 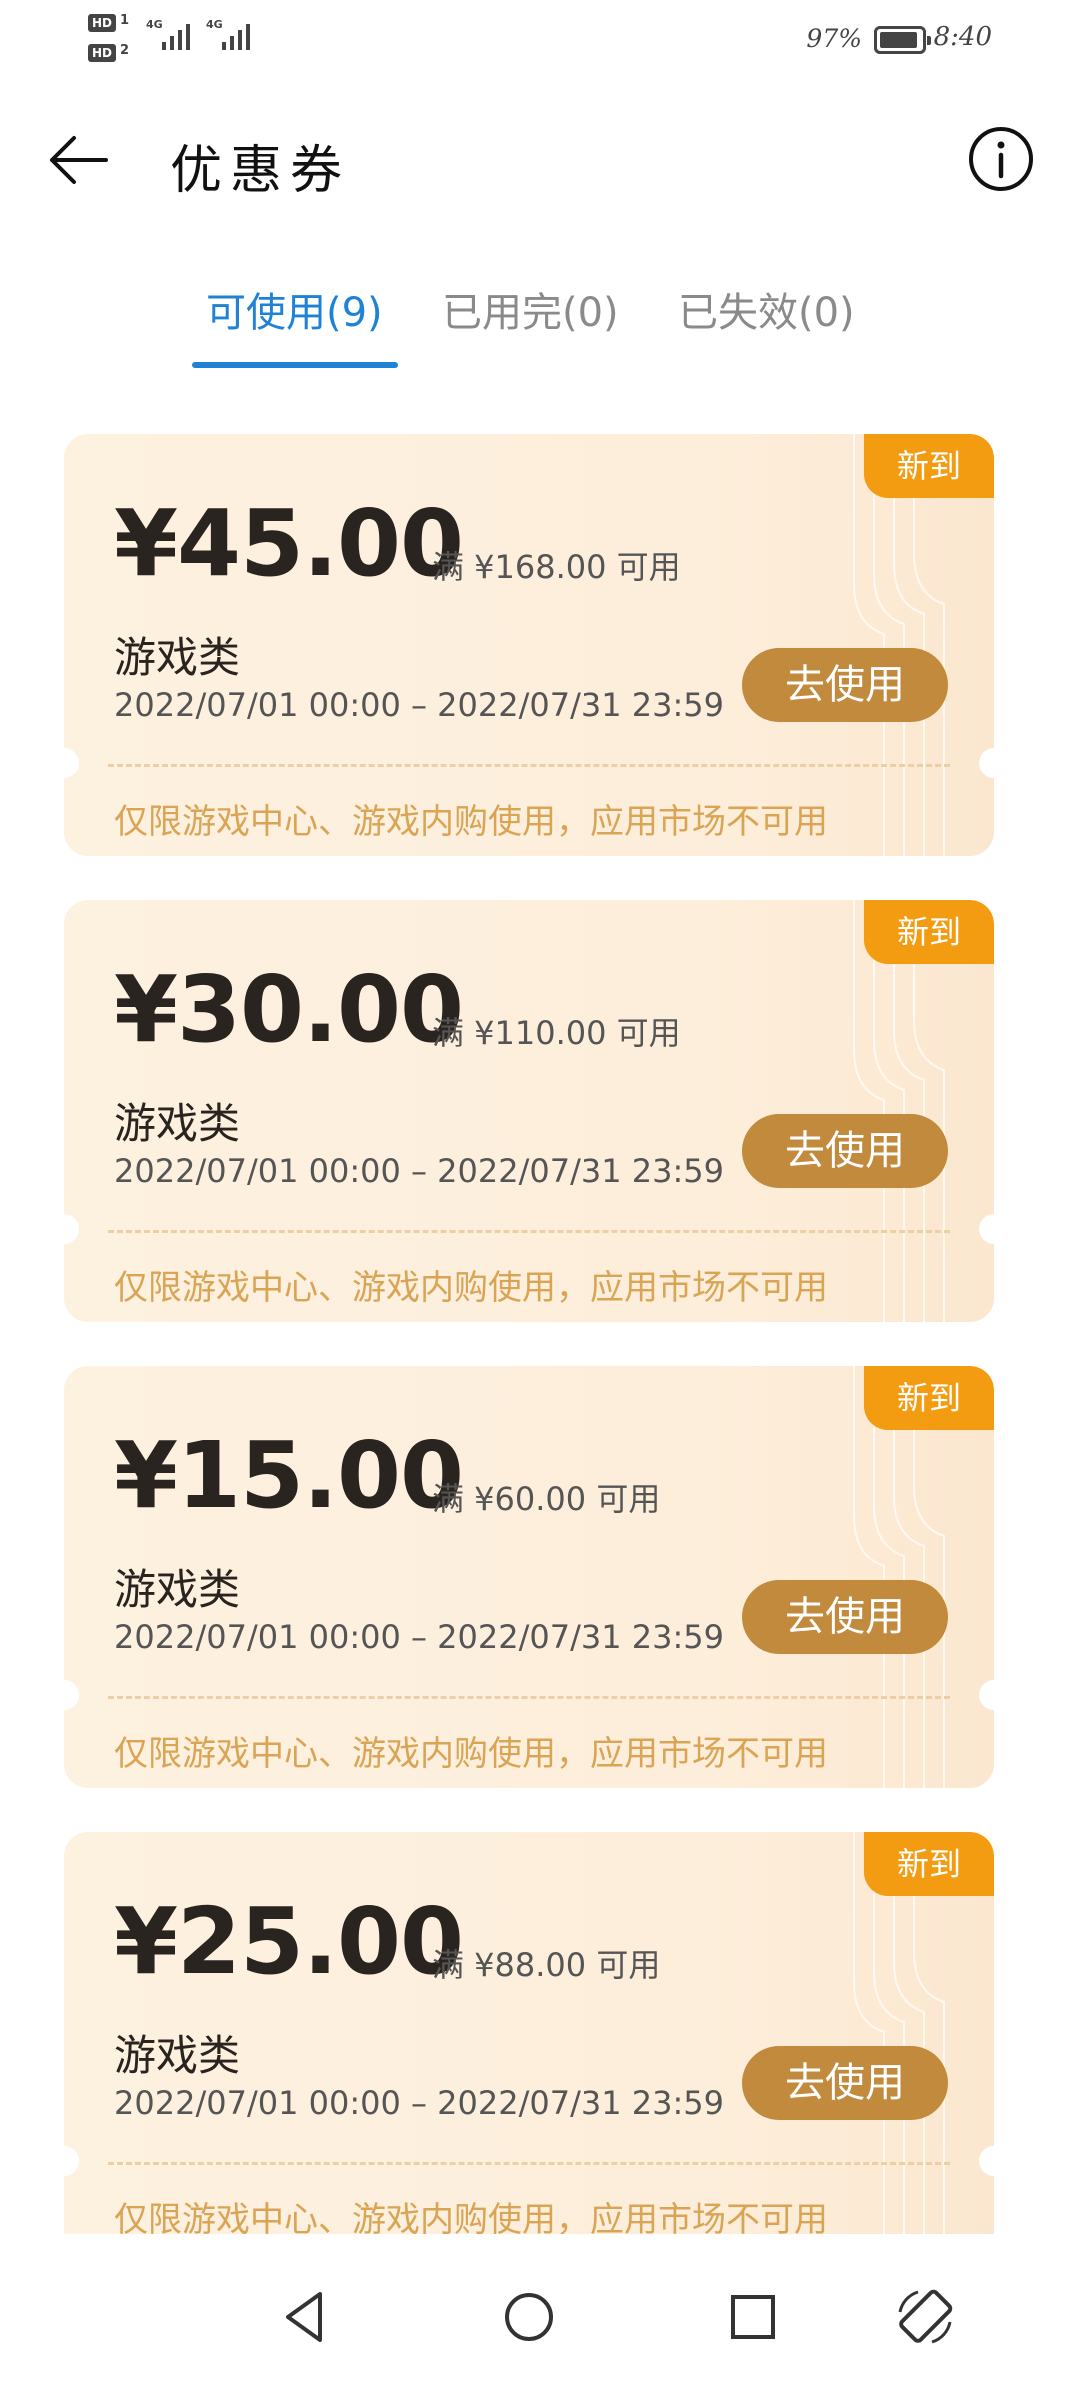 What do you see at coordinates (125, 50) in the screenshot?
I see `sim2-number: 2` at bounding box center [125, 50].